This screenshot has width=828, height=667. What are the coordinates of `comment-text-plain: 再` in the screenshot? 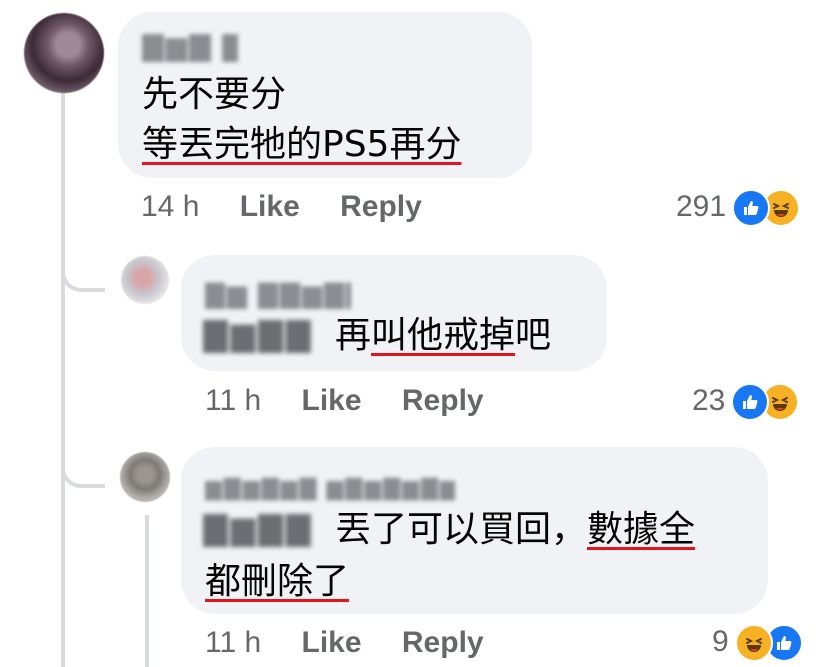 It's located at (353, 335).